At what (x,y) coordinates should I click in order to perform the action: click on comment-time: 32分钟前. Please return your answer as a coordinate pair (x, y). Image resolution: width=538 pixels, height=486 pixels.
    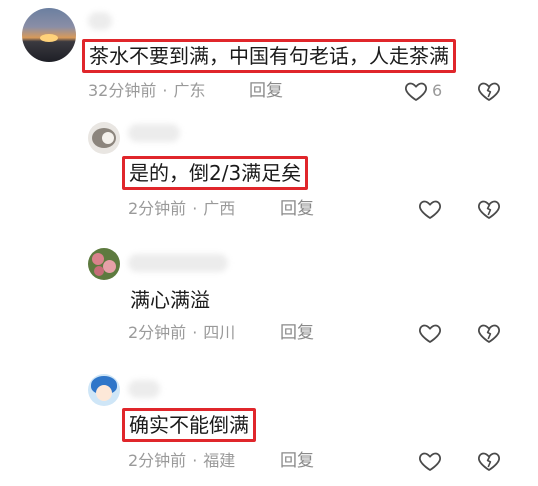
    Looking at the image, I should click on (122, 90).